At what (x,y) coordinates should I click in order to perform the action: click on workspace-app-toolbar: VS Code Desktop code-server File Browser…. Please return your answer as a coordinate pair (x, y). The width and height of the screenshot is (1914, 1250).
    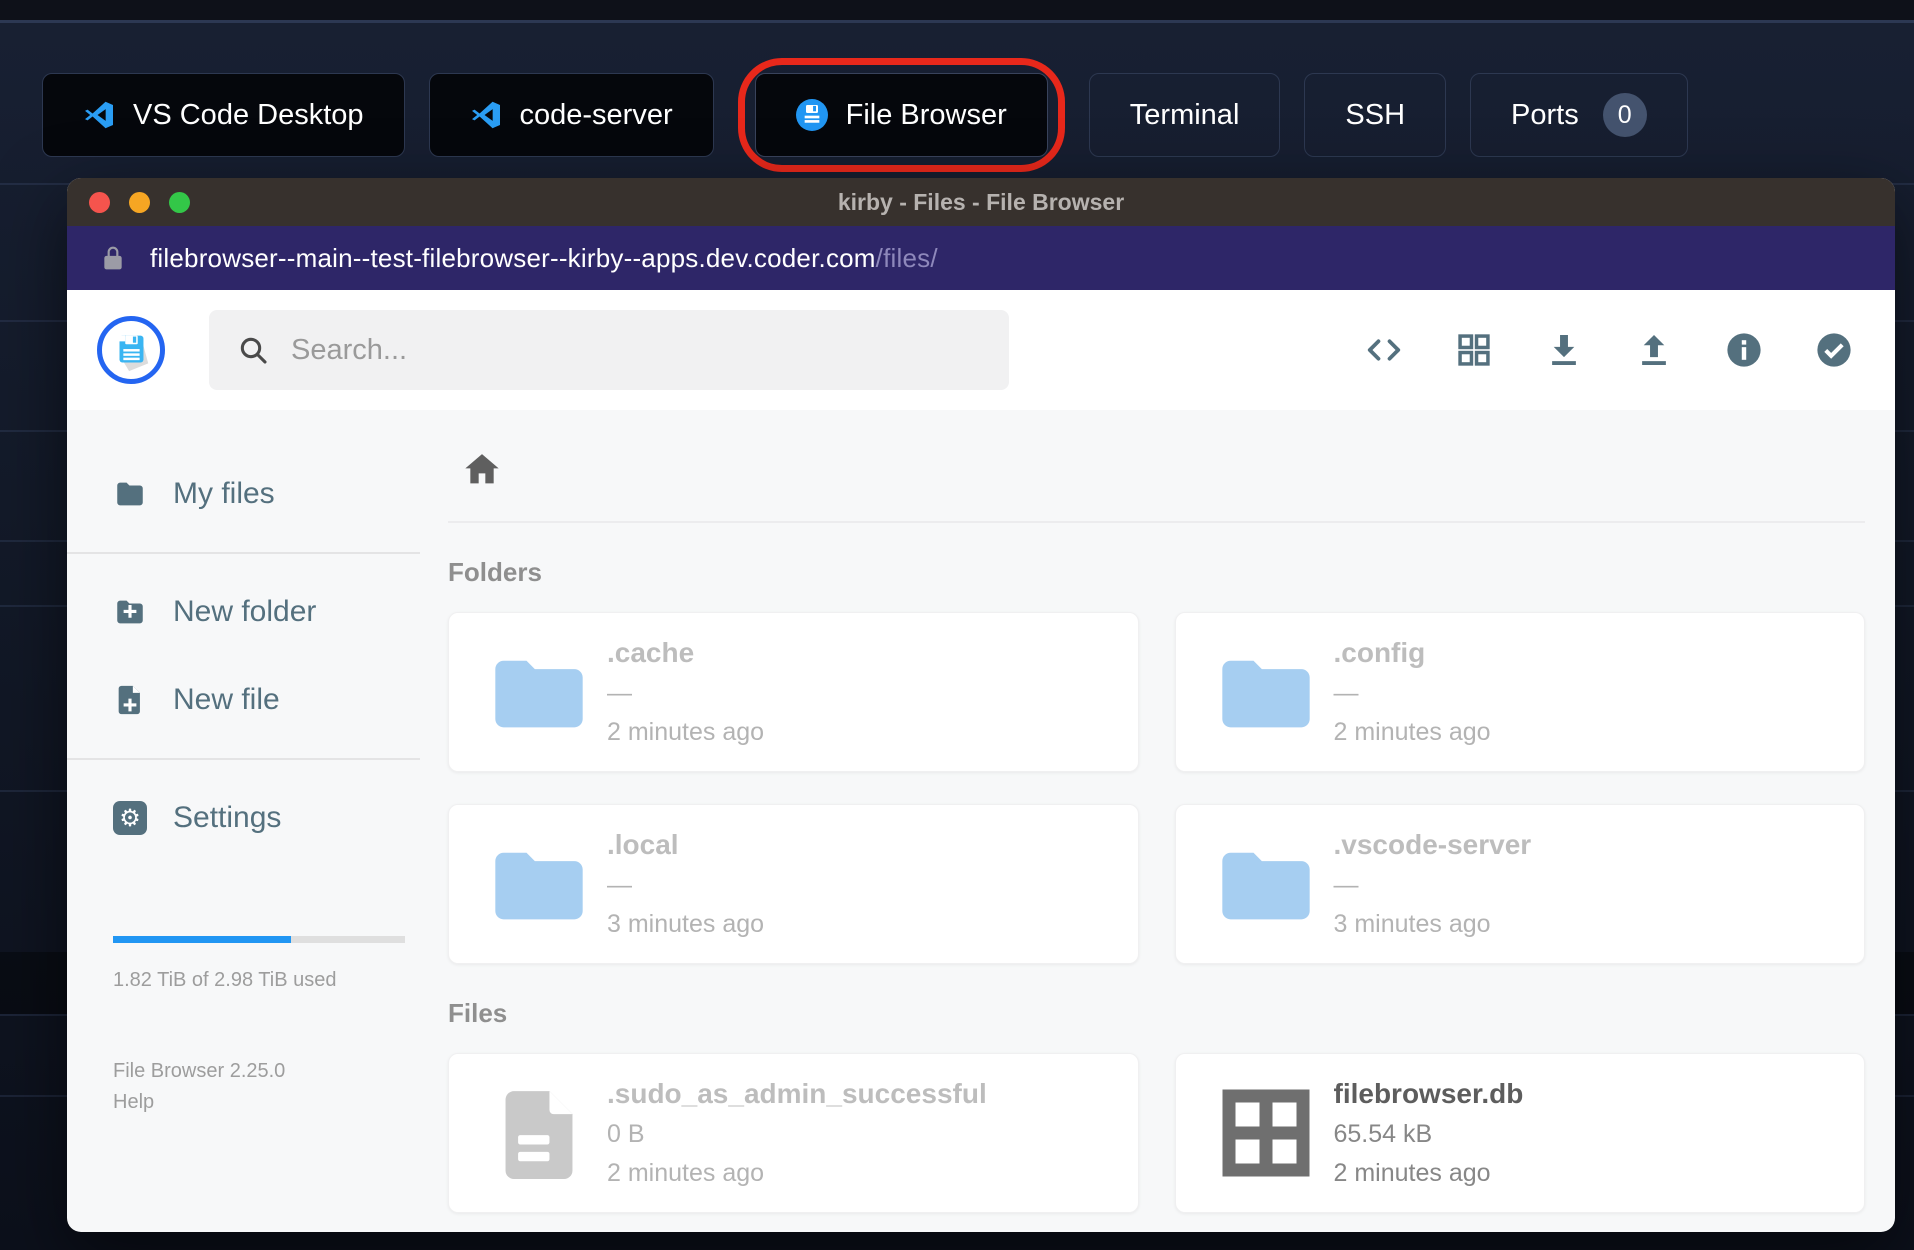
    Looking at the image, I should click on (865, 115).